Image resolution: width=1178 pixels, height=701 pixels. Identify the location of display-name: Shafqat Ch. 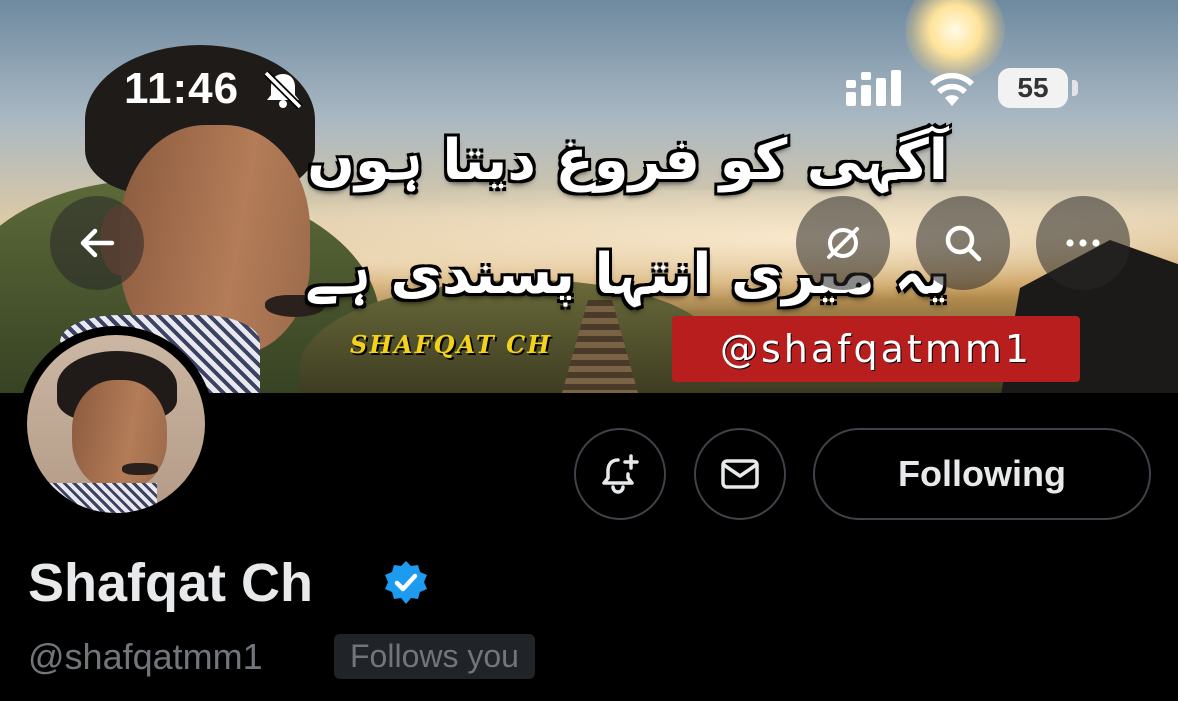
(171, 583).